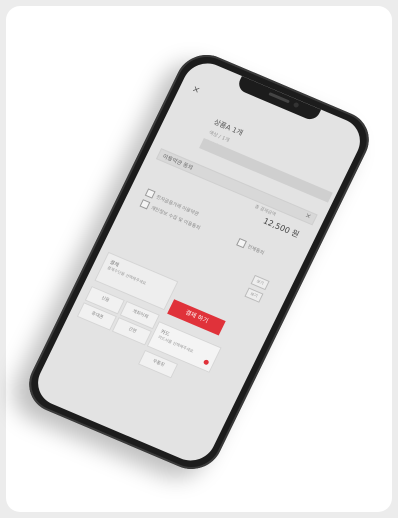  What do you see at coordinates (255, 250) in the screenshot?
I see `checkbox-label: 전체동의` at bounding box center [255, 250].